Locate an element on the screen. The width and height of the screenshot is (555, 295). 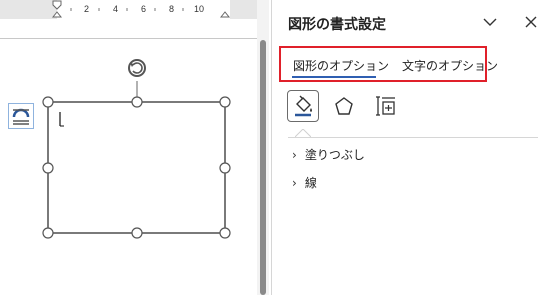
rotate-handle-icon is located at coordinates (137, 68).